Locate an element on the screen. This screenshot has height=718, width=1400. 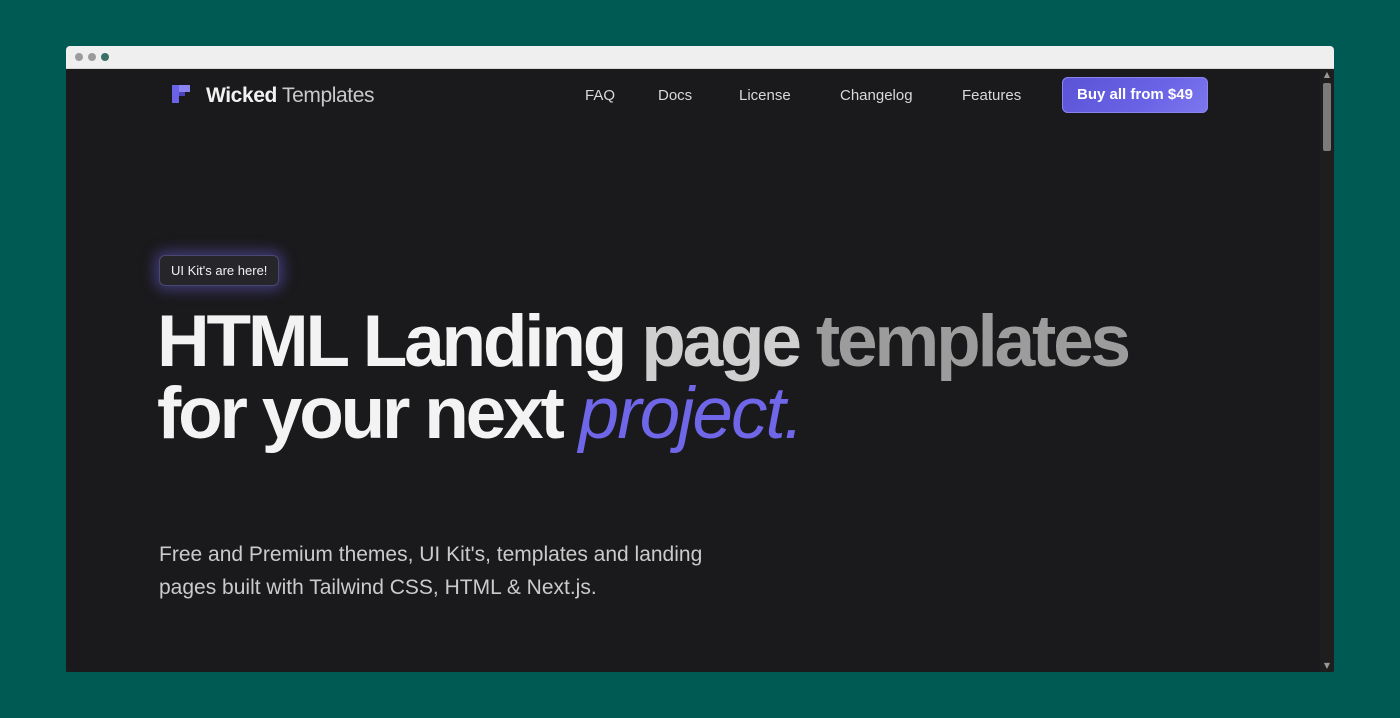
hero-title-line-2: for your next project. is located at coordinates (642, 413).